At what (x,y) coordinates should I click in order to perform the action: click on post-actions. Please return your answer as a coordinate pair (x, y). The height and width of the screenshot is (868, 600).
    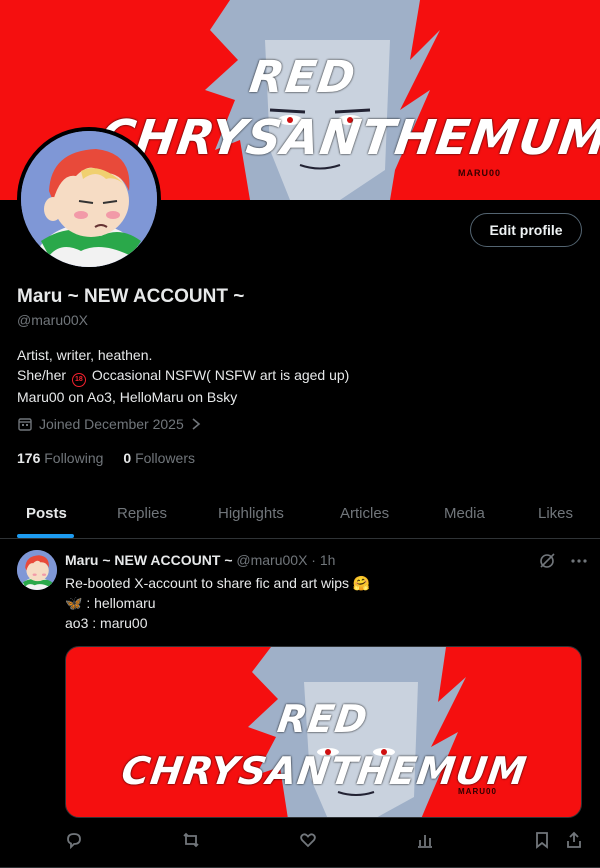
    Looking at the image, I should click on (325, 842).